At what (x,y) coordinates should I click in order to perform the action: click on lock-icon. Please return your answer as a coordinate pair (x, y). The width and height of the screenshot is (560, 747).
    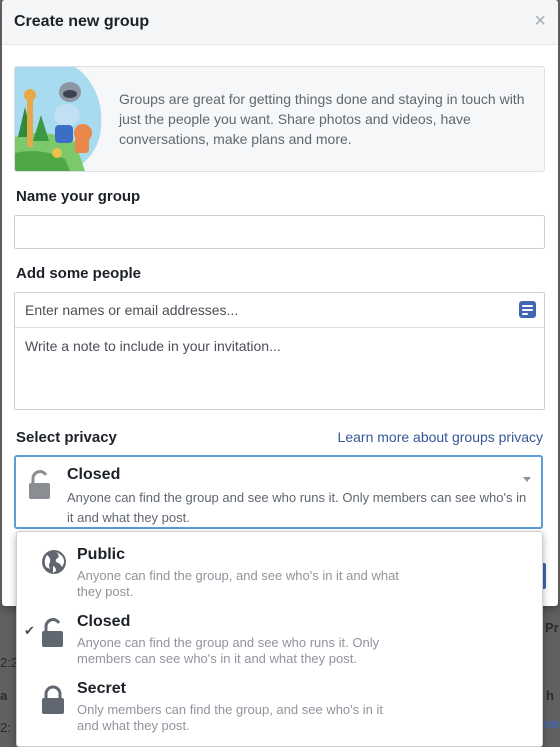
    Looking at the image, I should click on (53, 699).